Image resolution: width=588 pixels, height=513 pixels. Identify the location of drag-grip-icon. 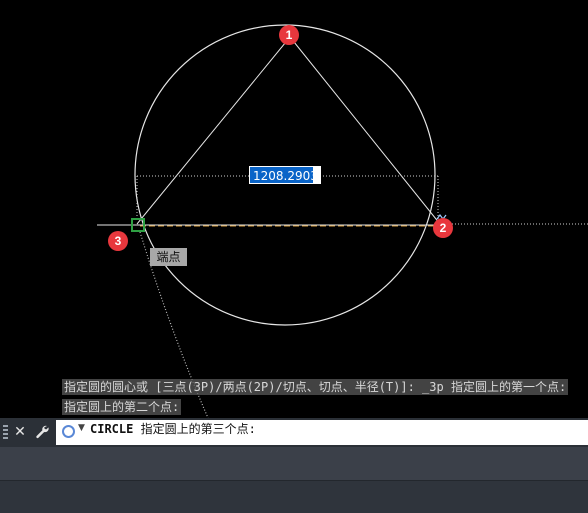
(5, 432).